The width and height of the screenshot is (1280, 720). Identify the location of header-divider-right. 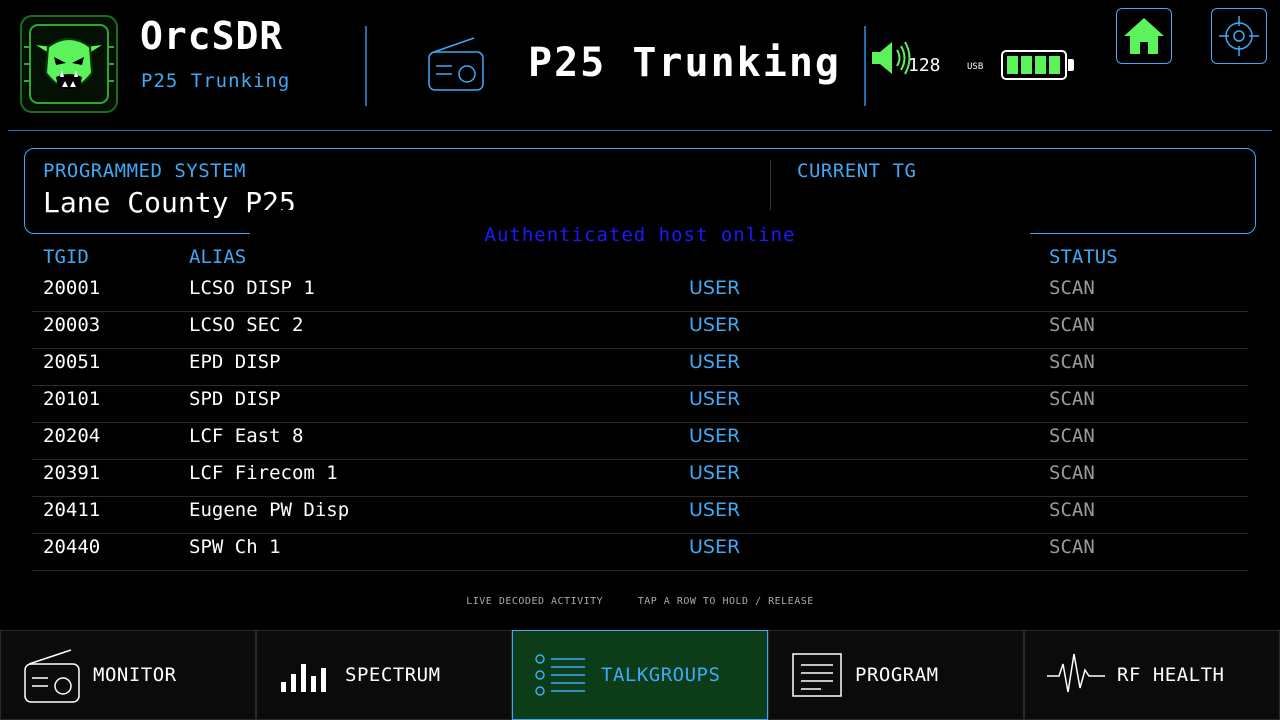
(865, 66).